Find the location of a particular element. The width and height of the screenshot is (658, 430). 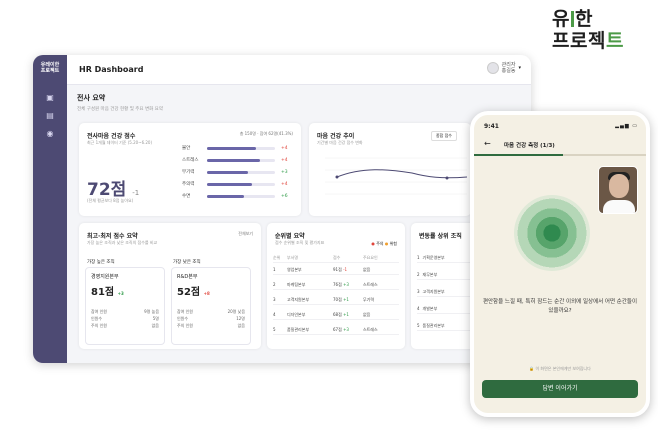

health-factor-row: 무기력 +3 is located at coordinates (235, 172).